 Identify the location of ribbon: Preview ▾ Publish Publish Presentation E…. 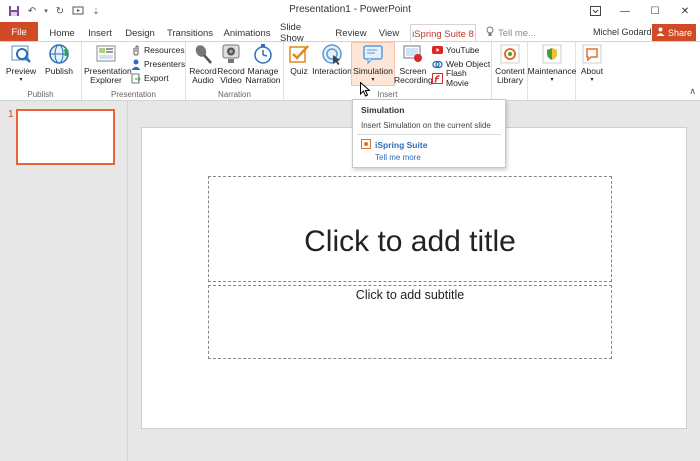
(350, 71).